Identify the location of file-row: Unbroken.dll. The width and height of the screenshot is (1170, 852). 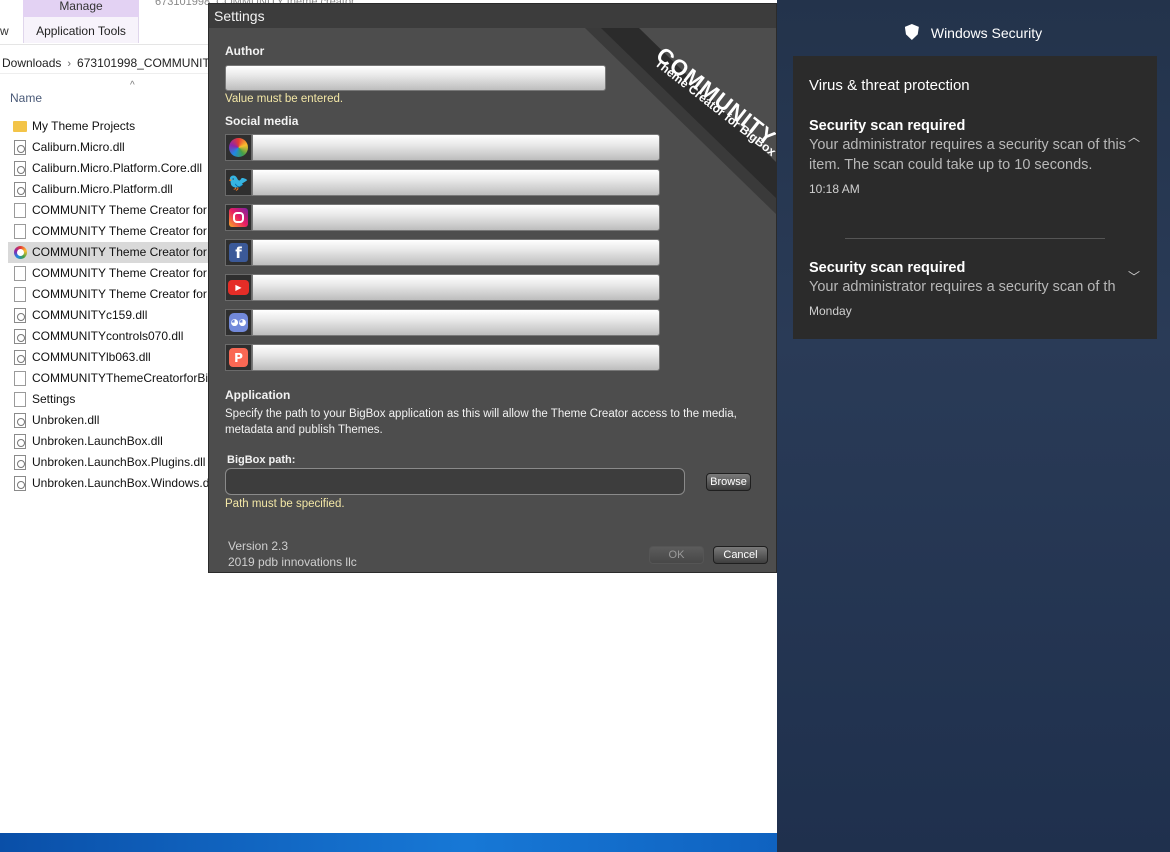
(108, 420).